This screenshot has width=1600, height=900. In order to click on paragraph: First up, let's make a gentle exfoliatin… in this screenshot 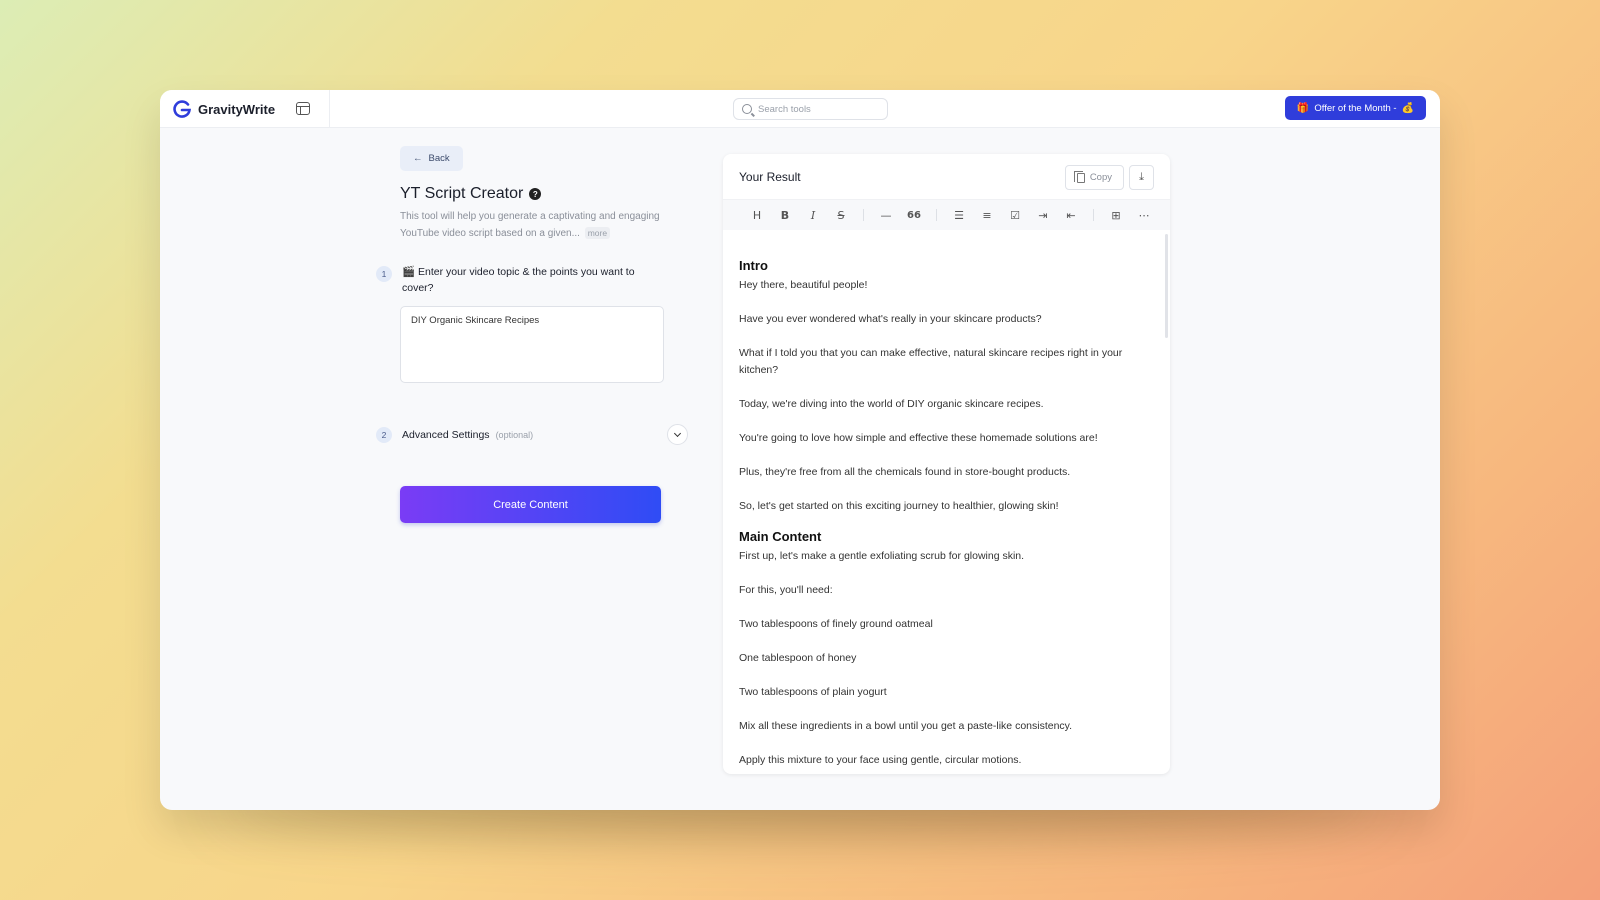, I will do `click(882, 556)`.